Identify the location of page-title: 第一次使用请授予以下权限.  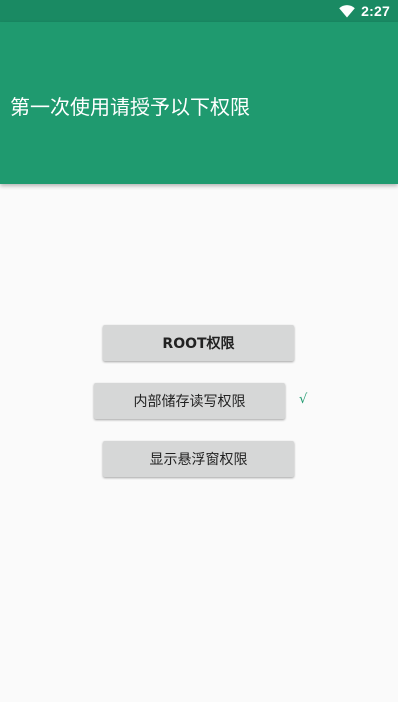
(130, 107).